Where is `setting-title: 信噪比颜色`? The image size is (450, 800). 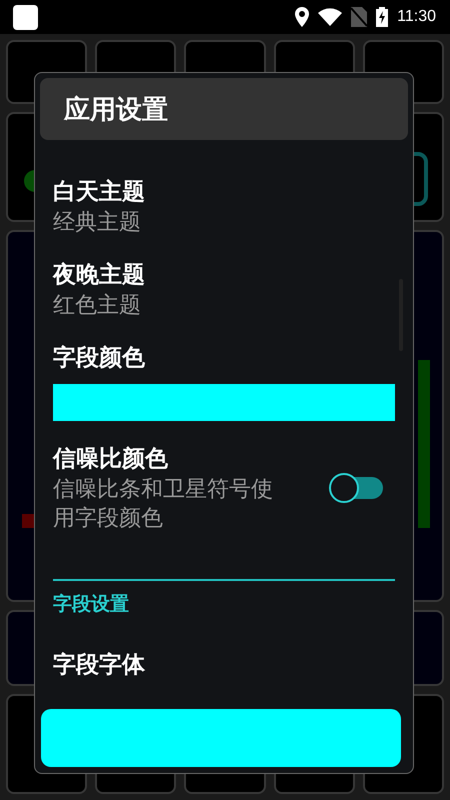
setting-title: 信噪比颜色 is located at coordinates (169, 459).